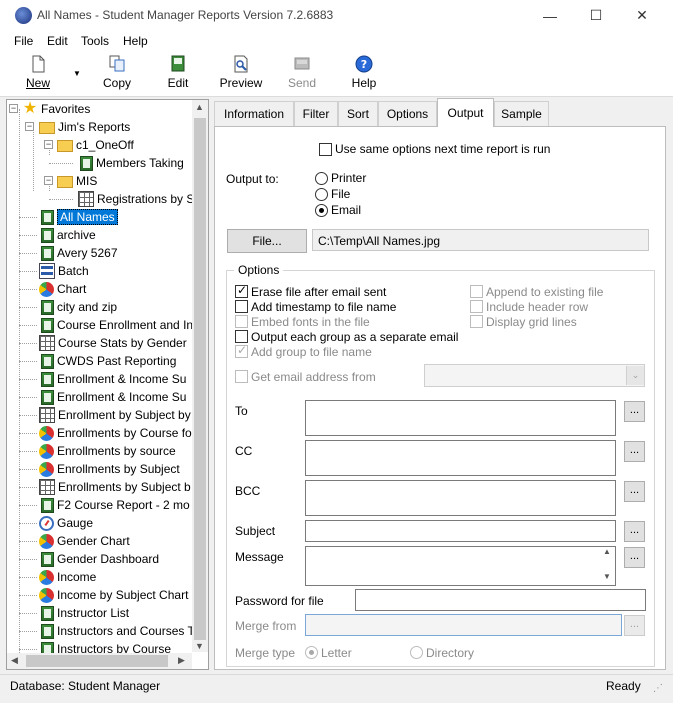 The height and width of the screenshot is (703, 673). What do you see at coordinates (117, 74) in the screenshot?
I see `copy-button: Copy` at bounding box center [117, 74].